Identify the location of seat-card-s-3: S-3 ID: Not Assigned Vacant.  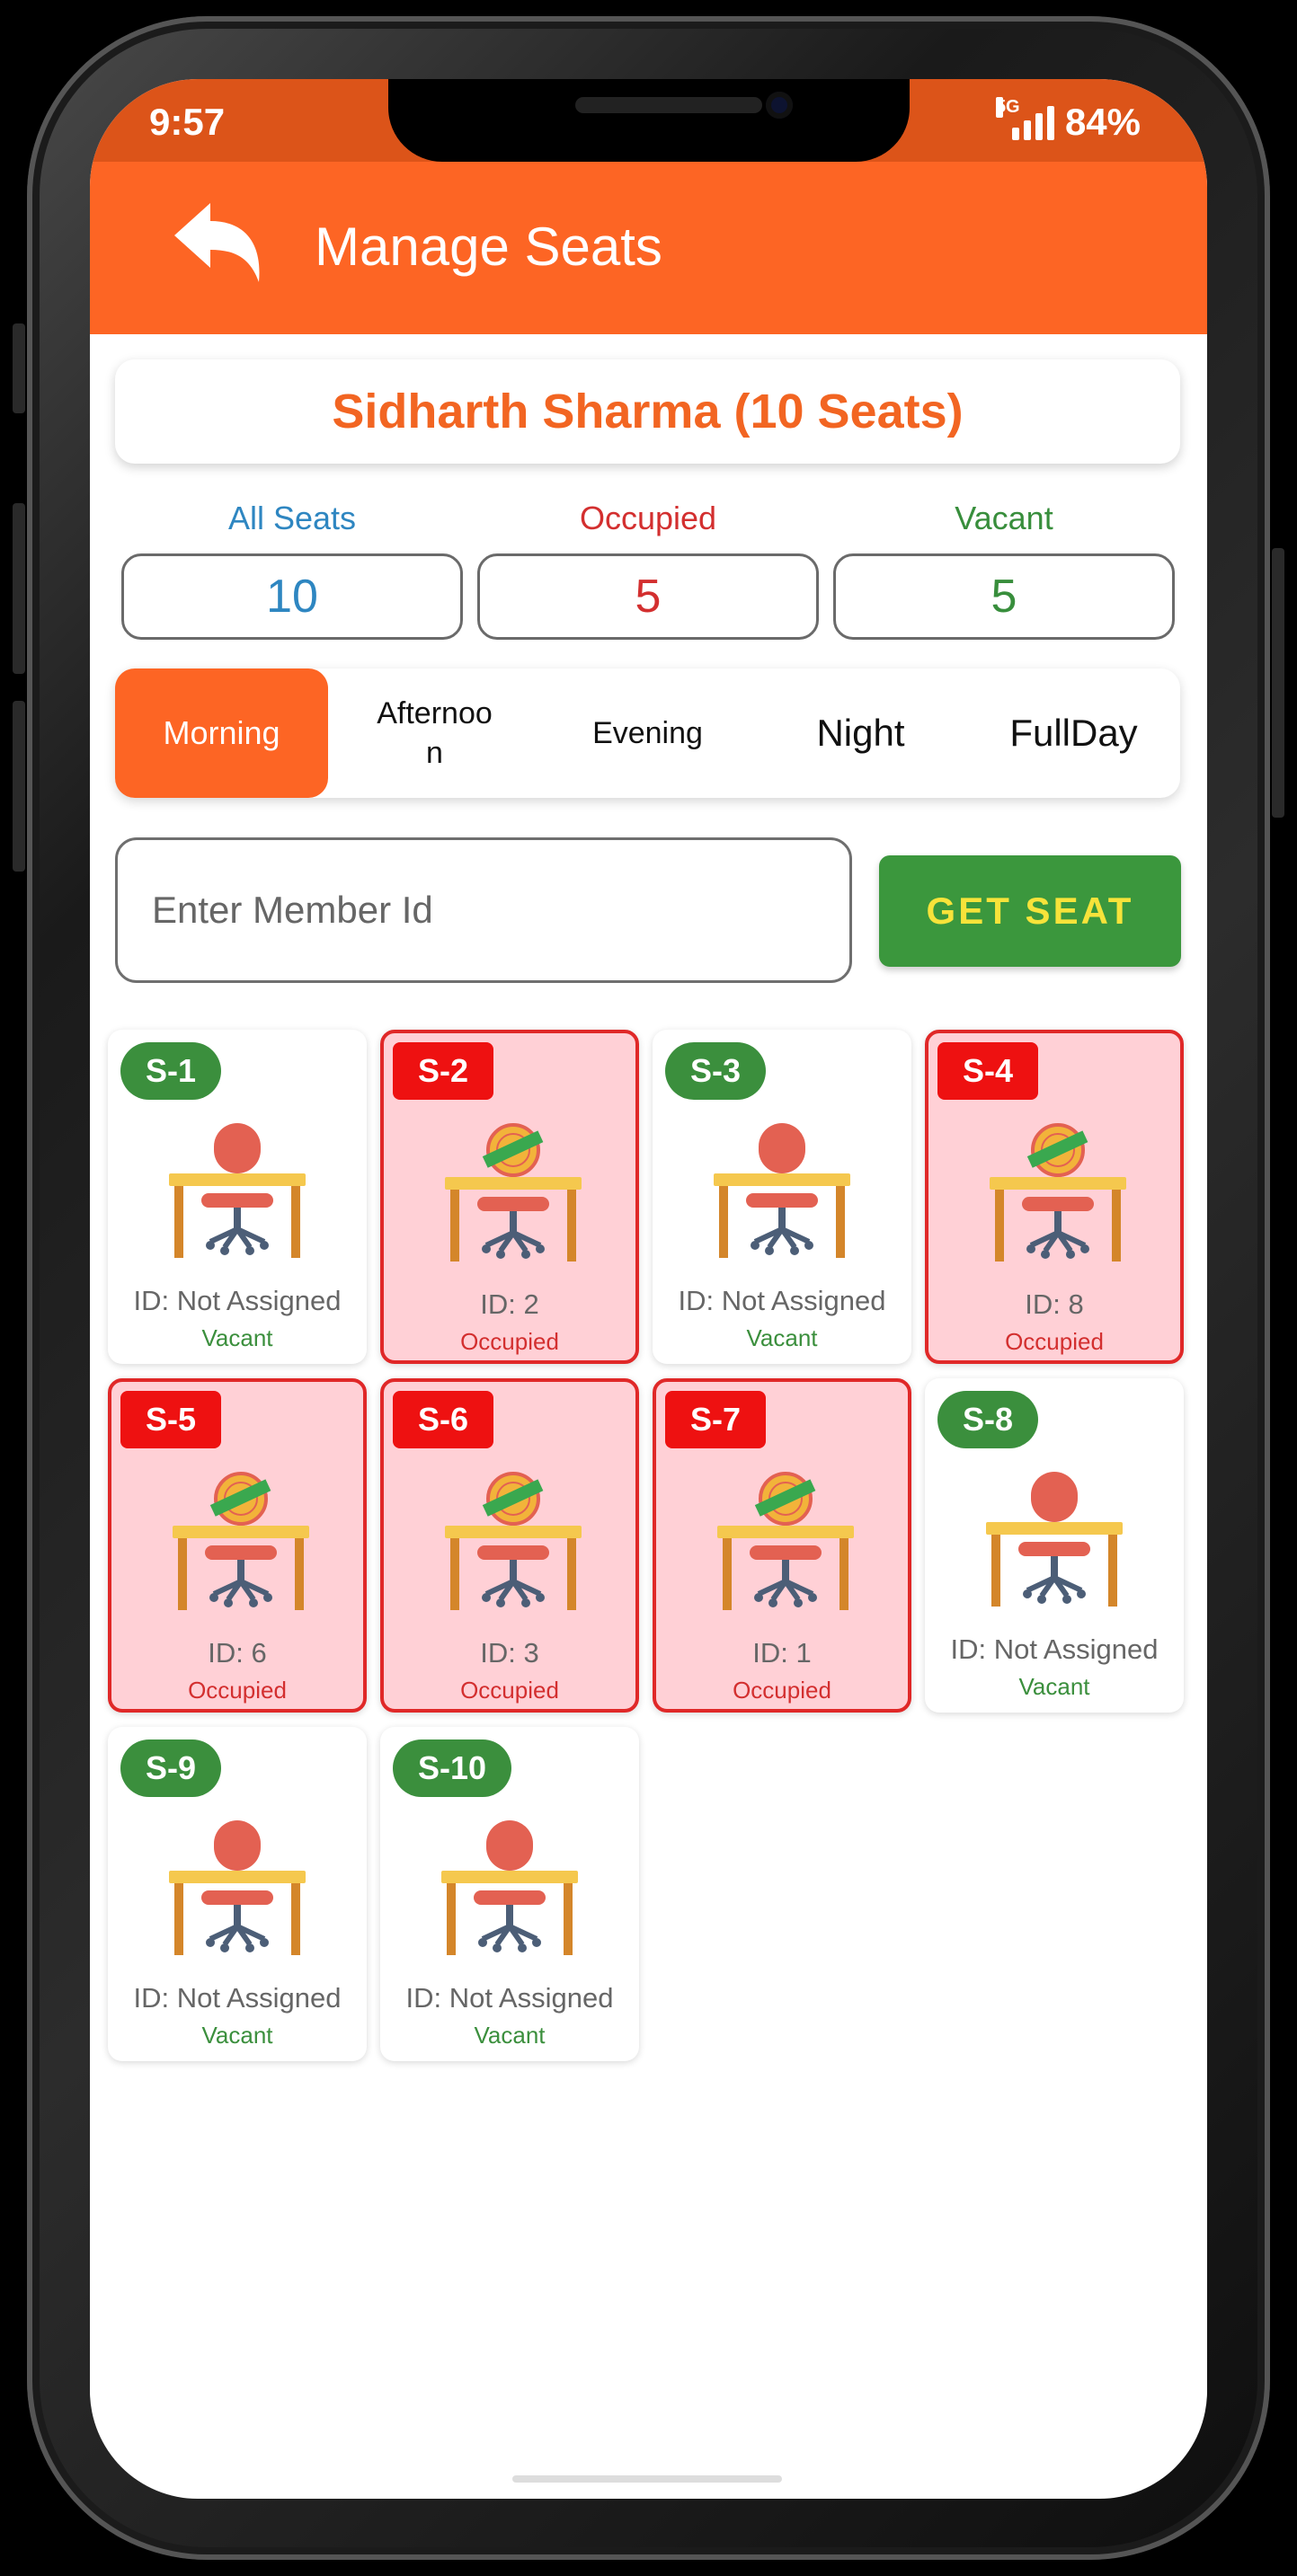
(782, 1197).